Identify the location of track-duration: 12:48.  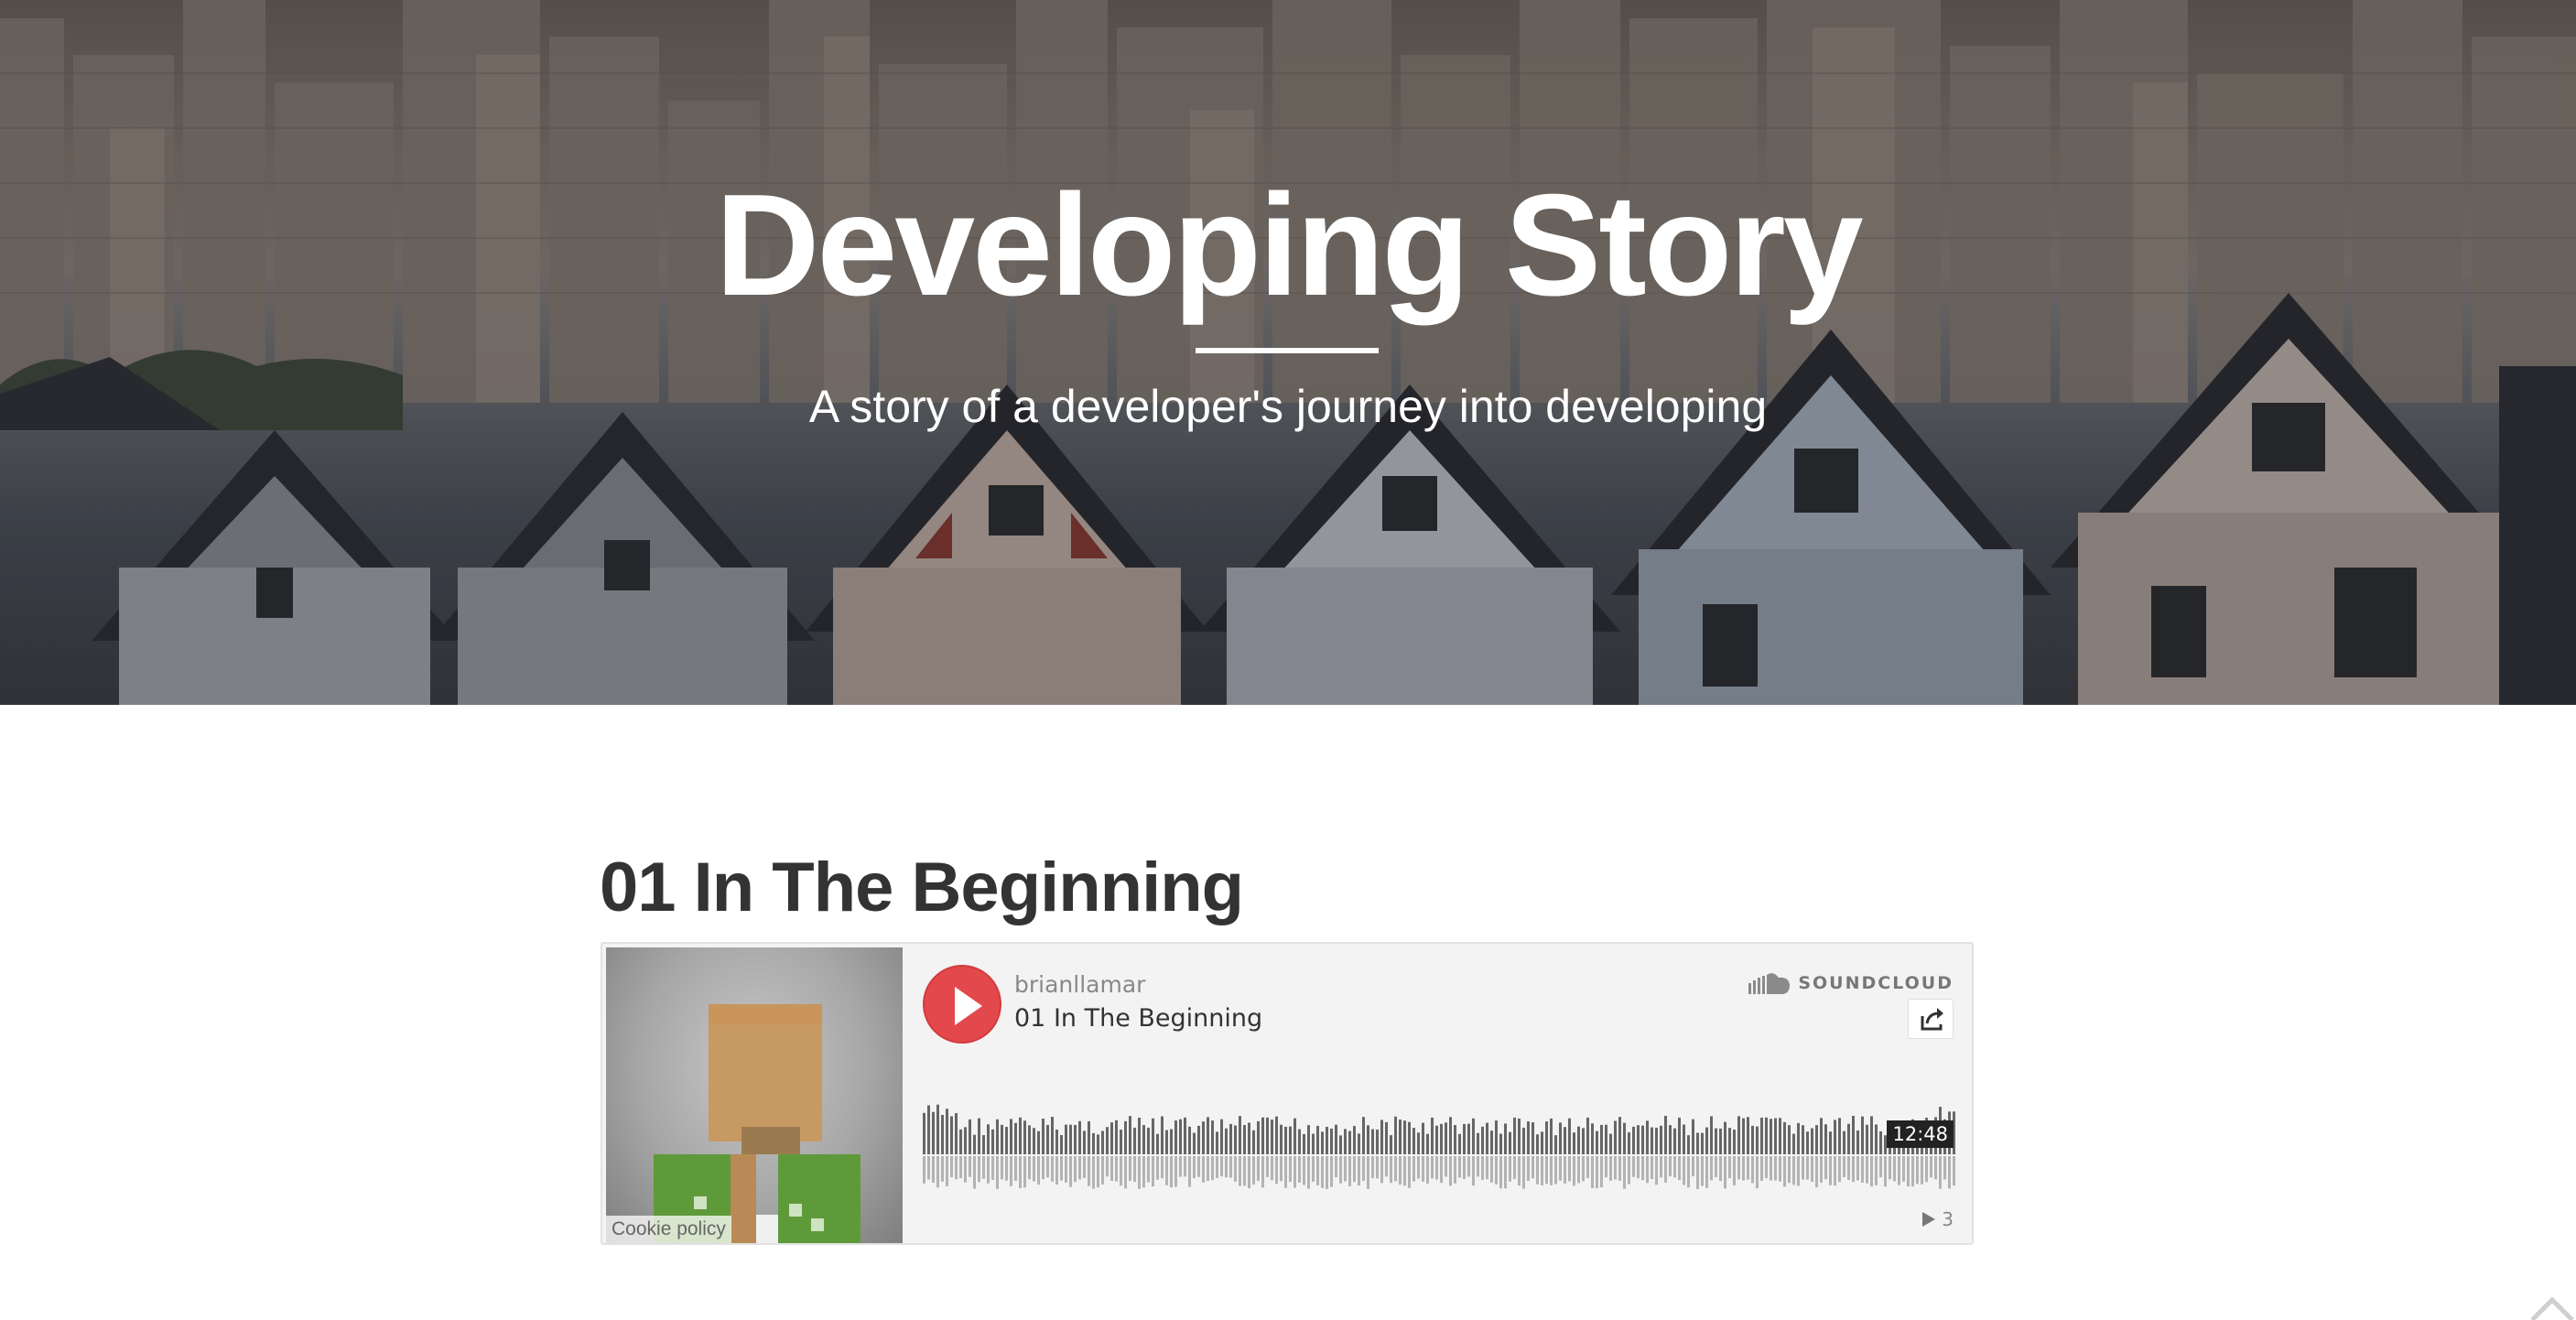
(1920, 1134).